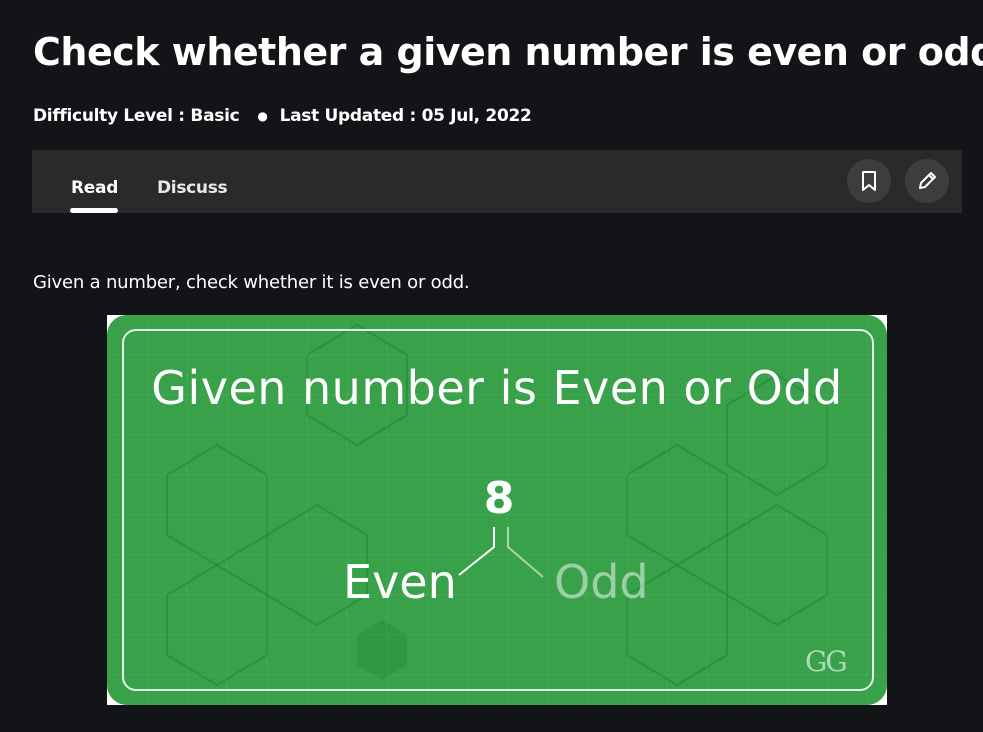 The image size is (983, 732). Describe the element at coordinates (94, 210) in the screenshot. I see `active-tab-indicator` at that location.